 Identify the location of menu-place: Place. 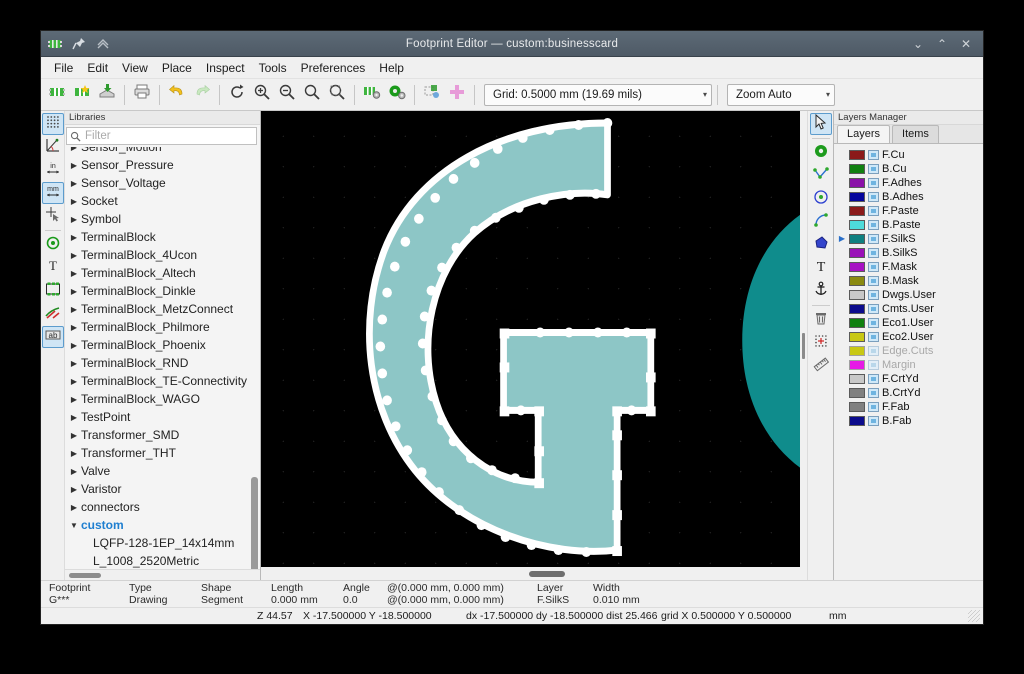
(177, 68).